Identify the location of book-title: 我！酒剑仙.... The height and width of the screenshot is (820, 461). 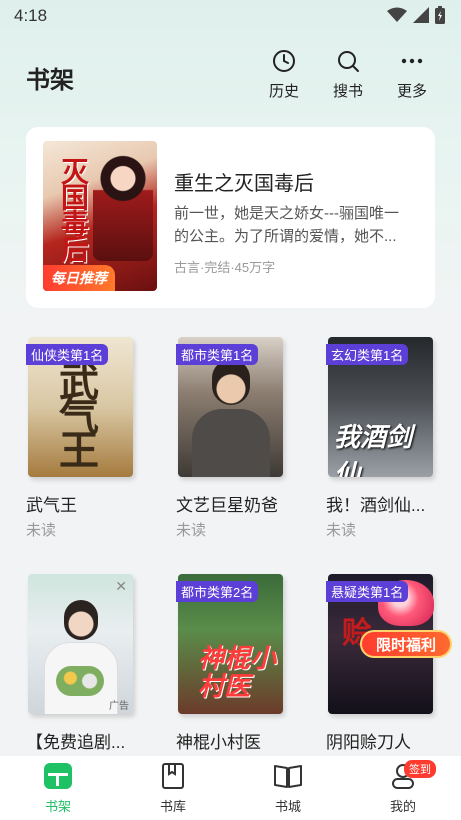
(376, 505).